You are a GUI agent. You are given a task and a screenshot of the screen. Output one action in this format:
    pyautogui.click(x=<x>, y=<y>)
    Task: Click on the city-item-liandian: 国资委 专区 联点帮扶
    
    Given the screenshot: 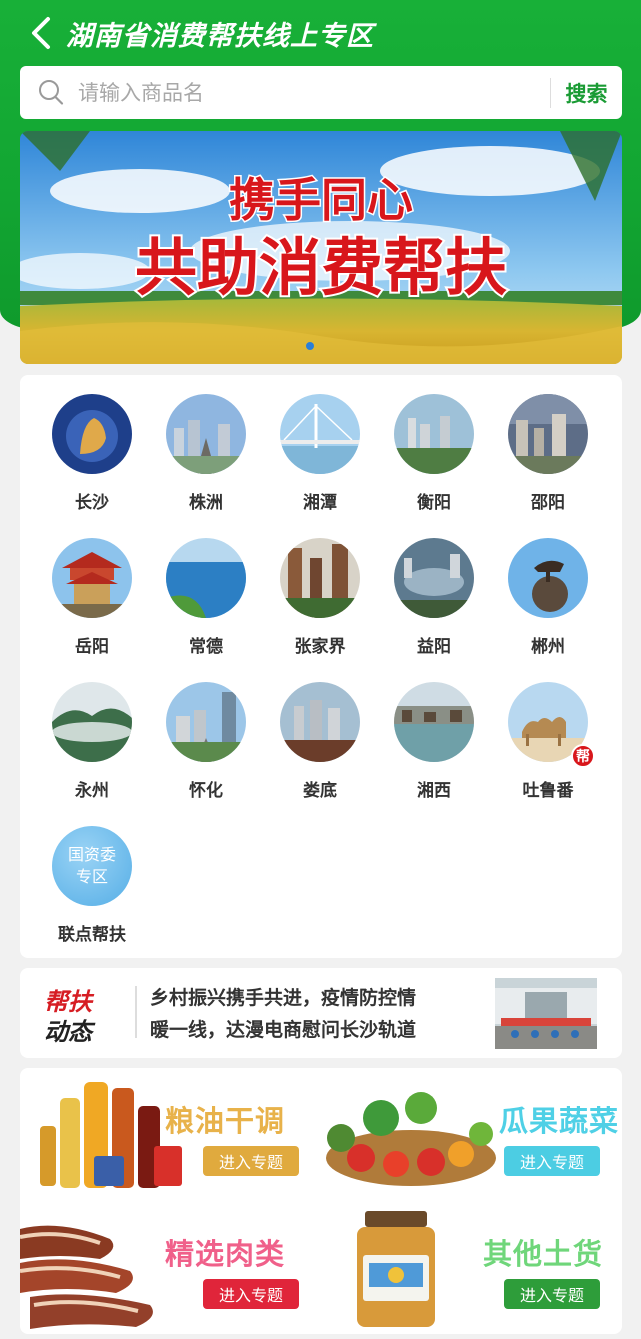 What is the action you would take?
    pyautogui.click(x=92, y=891)
    